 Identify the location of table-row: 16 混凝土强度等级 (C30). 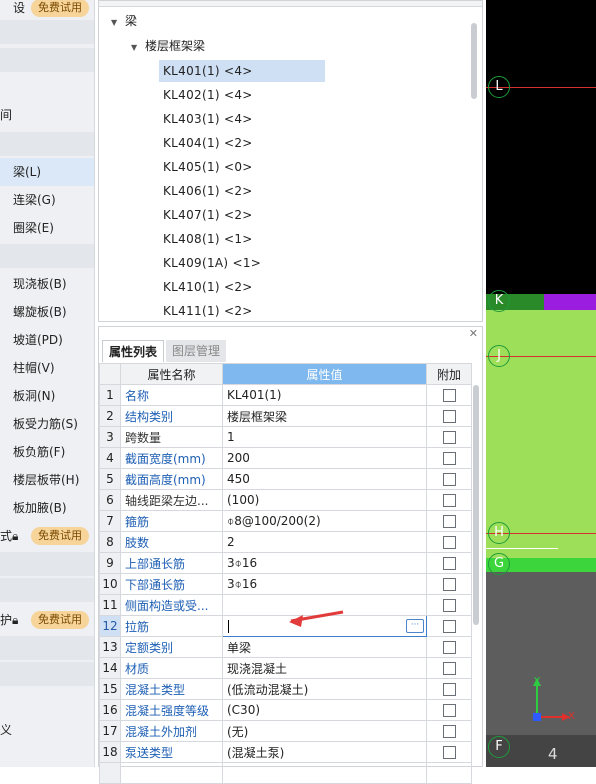
(285, 710).